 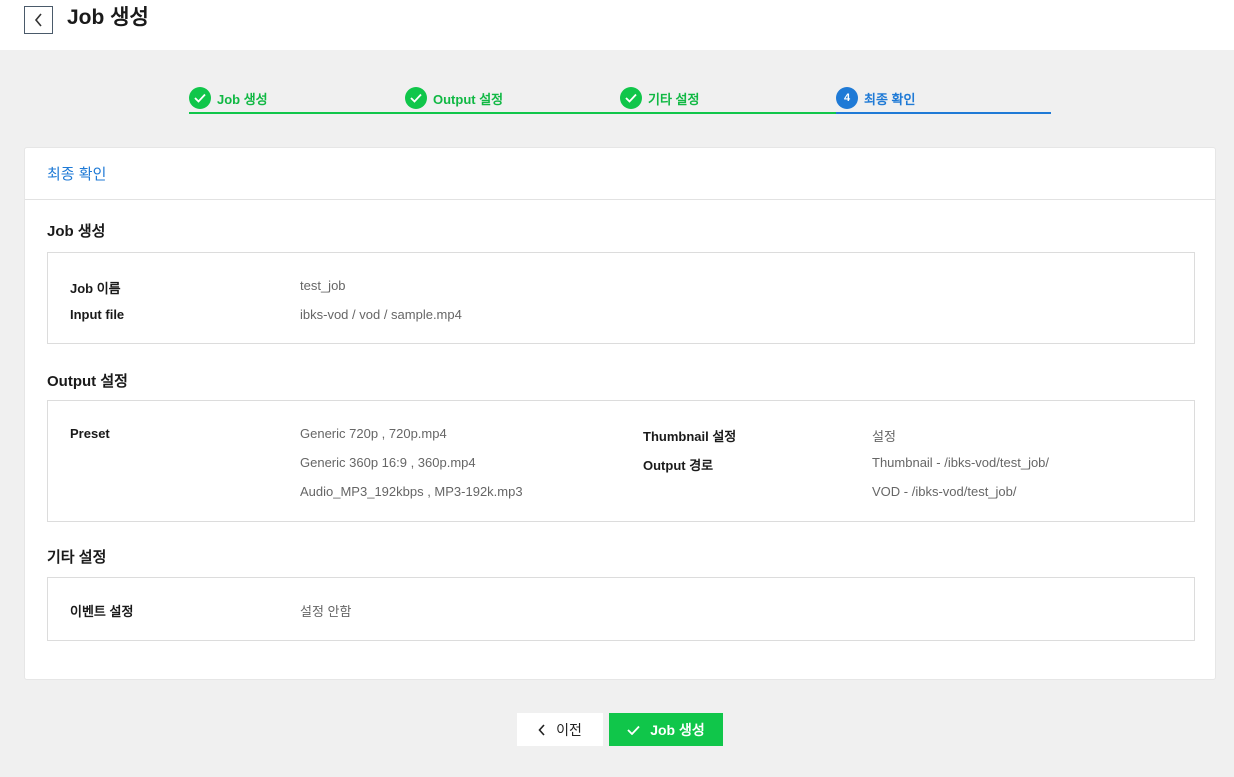 What do you see at coordinates (87, 381) in the screenshot?
I see `section-title-output: Output 설정` at bounding box center [87, 381].